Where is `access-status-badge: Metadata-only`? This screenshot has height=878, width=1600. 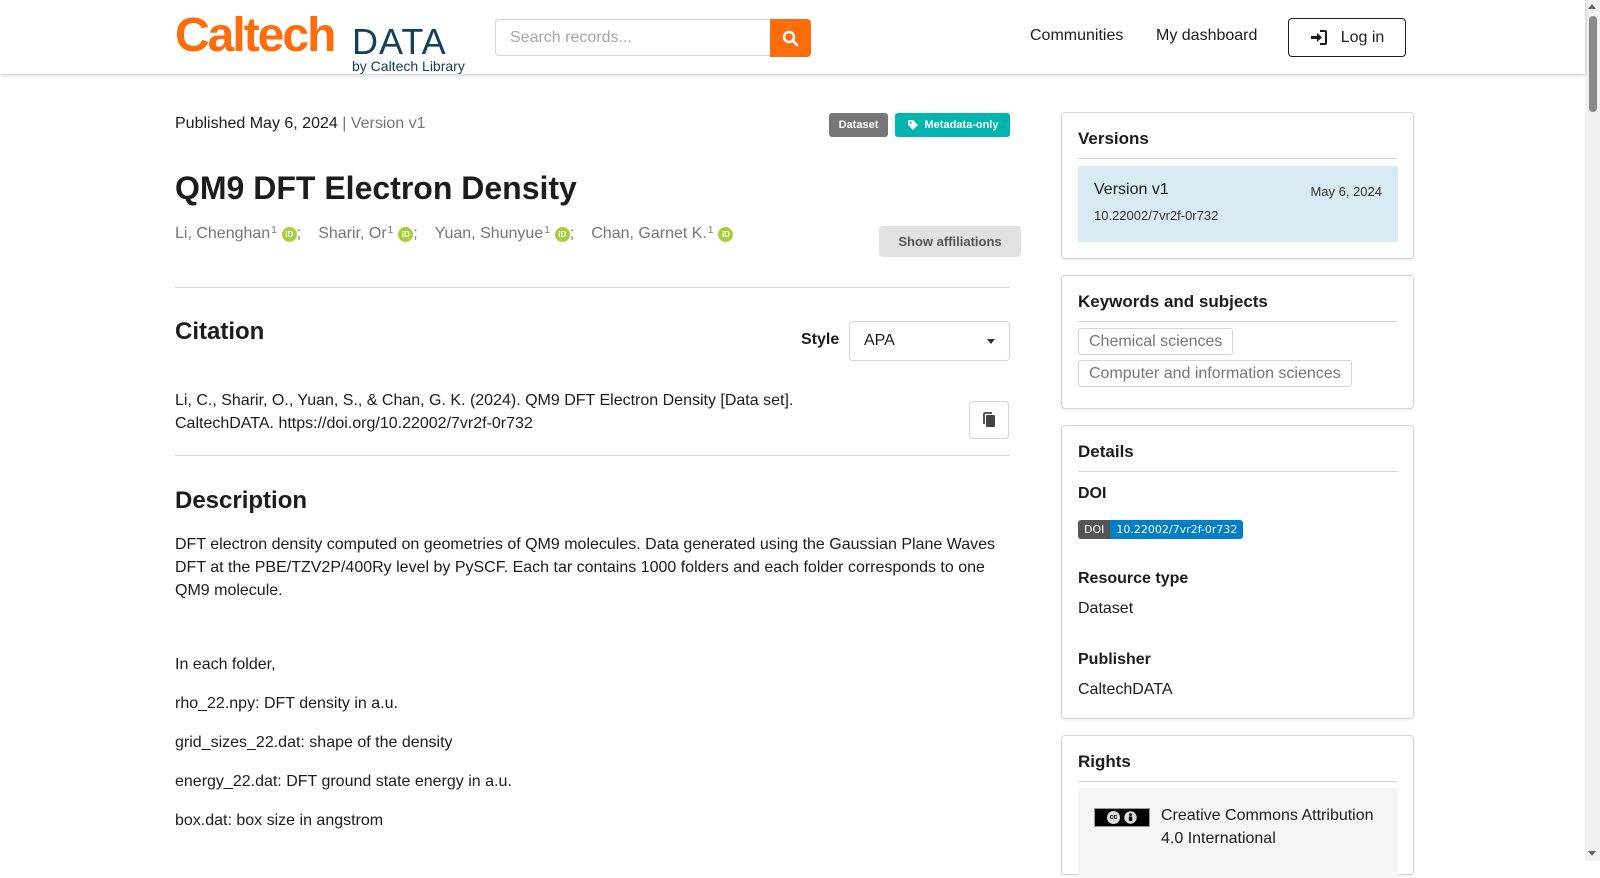
access-status-badge: Metadata-only is located at coordinates (952, 125).